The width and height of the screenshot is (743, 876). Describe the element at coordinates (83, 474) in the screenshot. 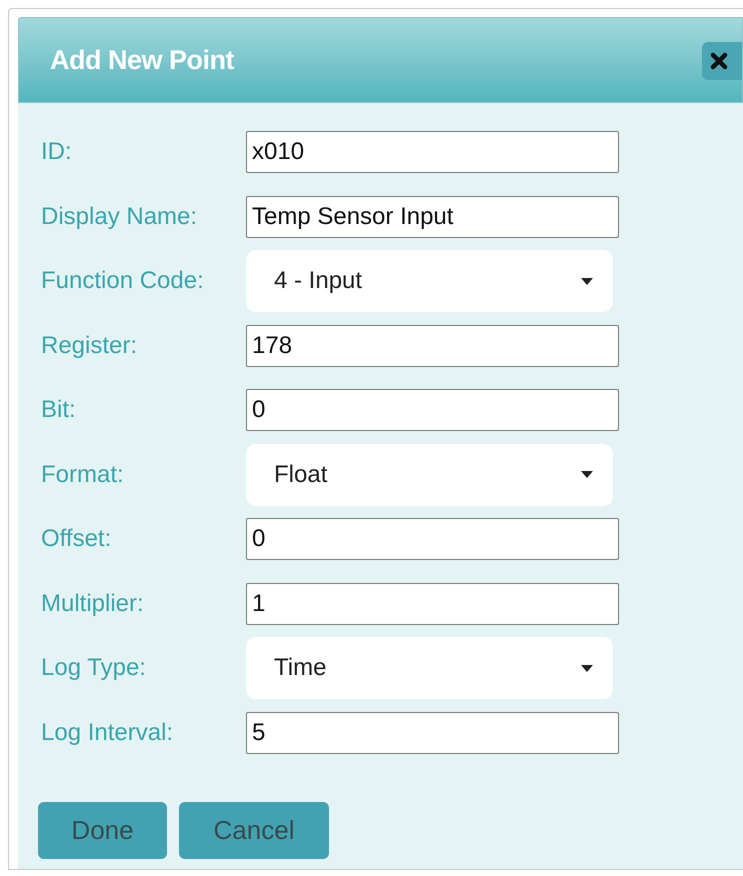

I see `field-label: Format:` at that location.